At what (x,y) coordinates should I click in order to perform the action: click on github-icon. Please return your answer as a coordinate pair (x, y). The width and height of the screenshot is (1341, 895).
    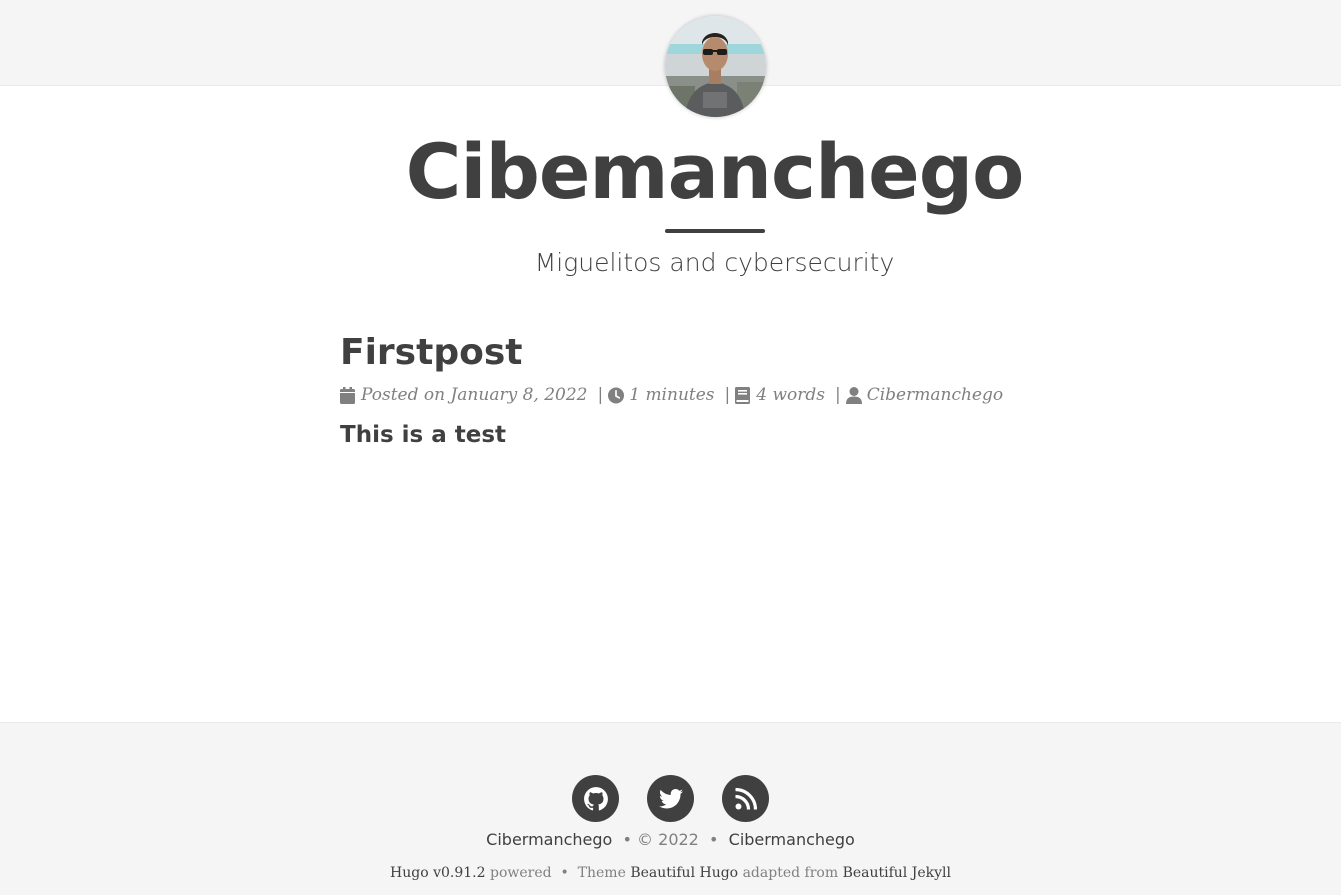
    Looking at the image, I should click on (595, 798).